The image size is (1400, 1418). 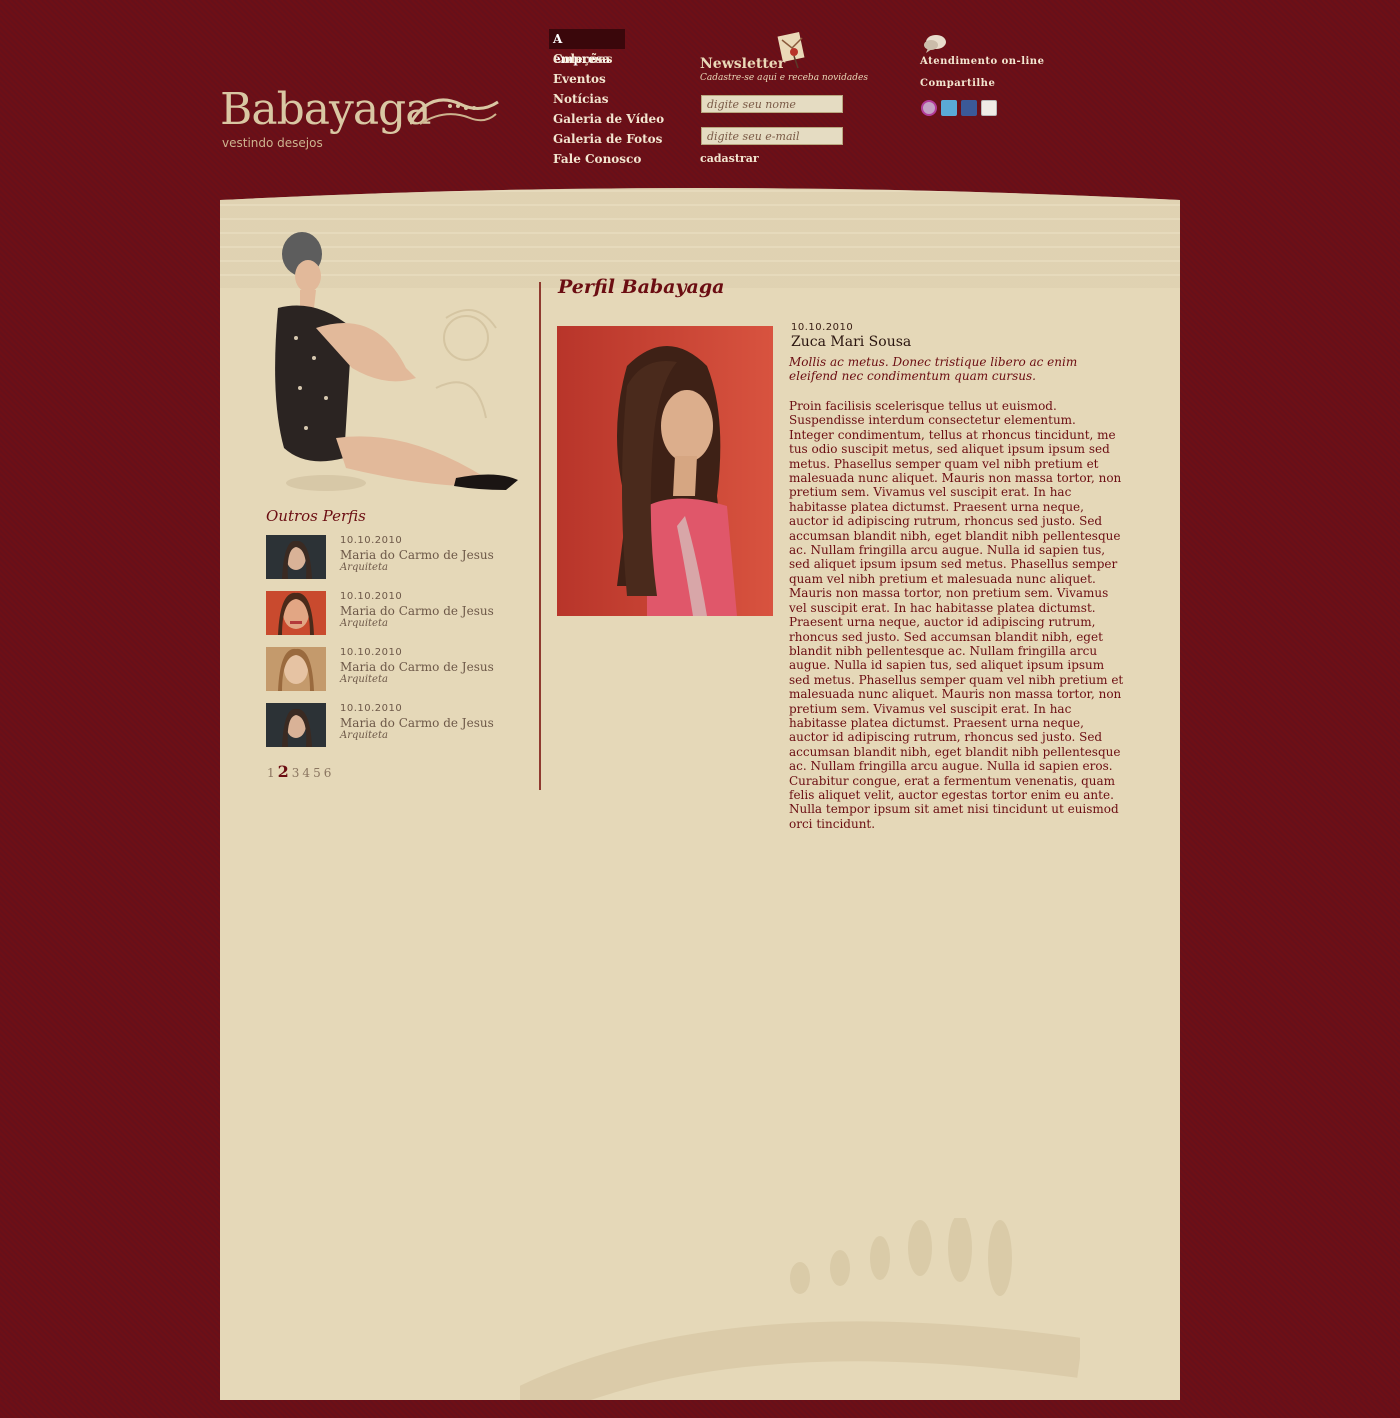 What do you see at coordinates (316, 516) in the screenshot?
I see `other-profiles-title: Outros Perfis` at bounding box center [316, 516].